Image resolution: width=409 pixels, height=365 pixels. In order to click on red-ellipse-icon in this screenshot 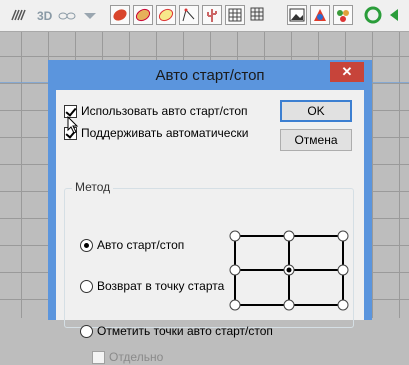, I will do `click(120, 15)`.